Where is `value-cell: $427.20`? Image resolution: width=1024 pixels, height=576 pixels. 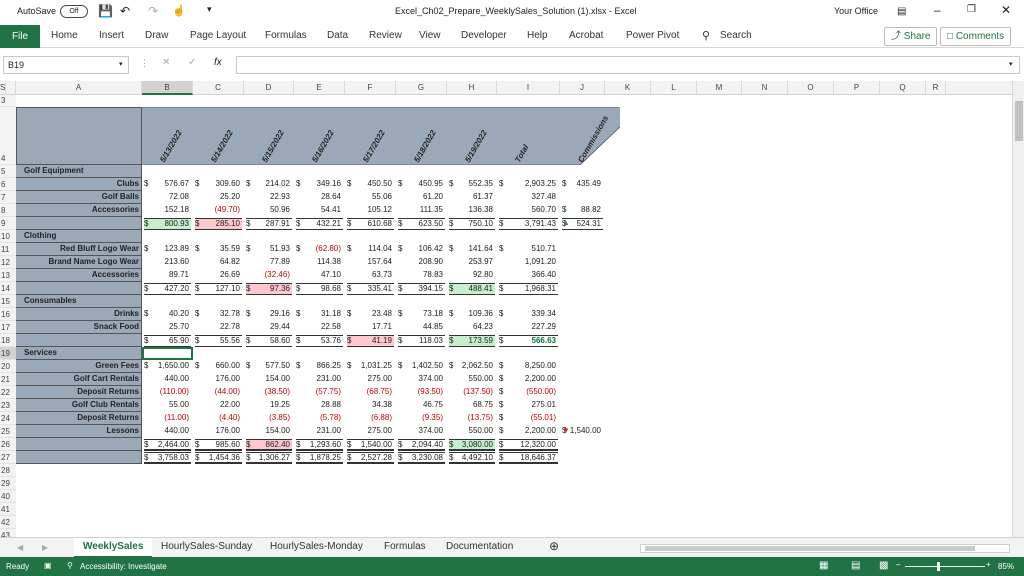
value-cell: $427.20 is located at coordinates (167, 289).